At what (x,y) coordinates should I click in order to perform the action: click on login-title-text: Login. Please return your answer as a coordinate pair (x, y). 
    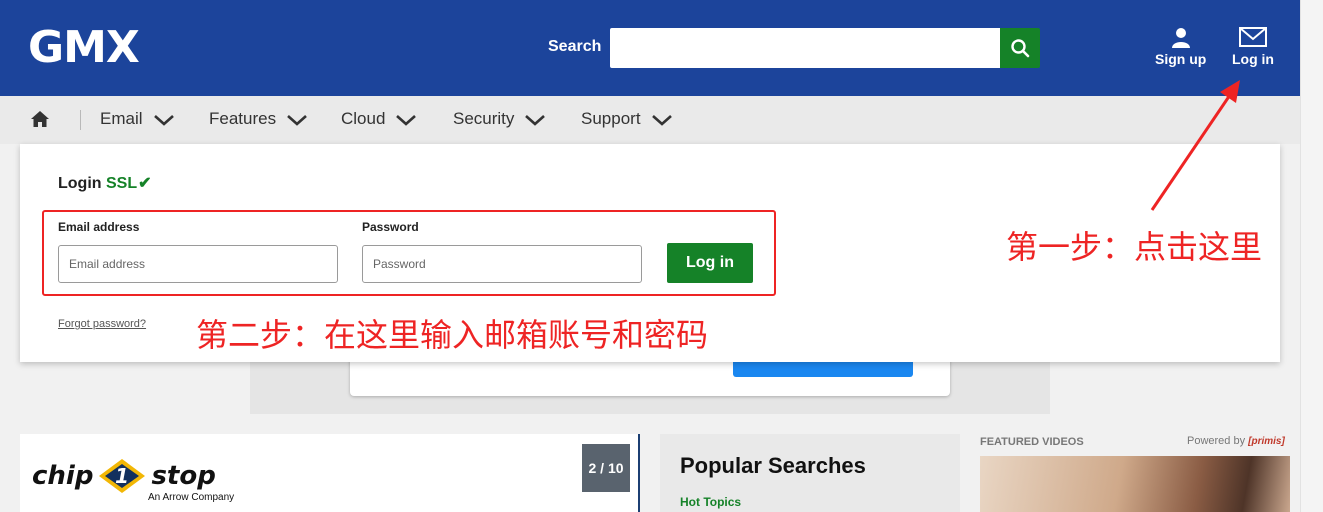
    Looking at the image, I should click on (80, 183).